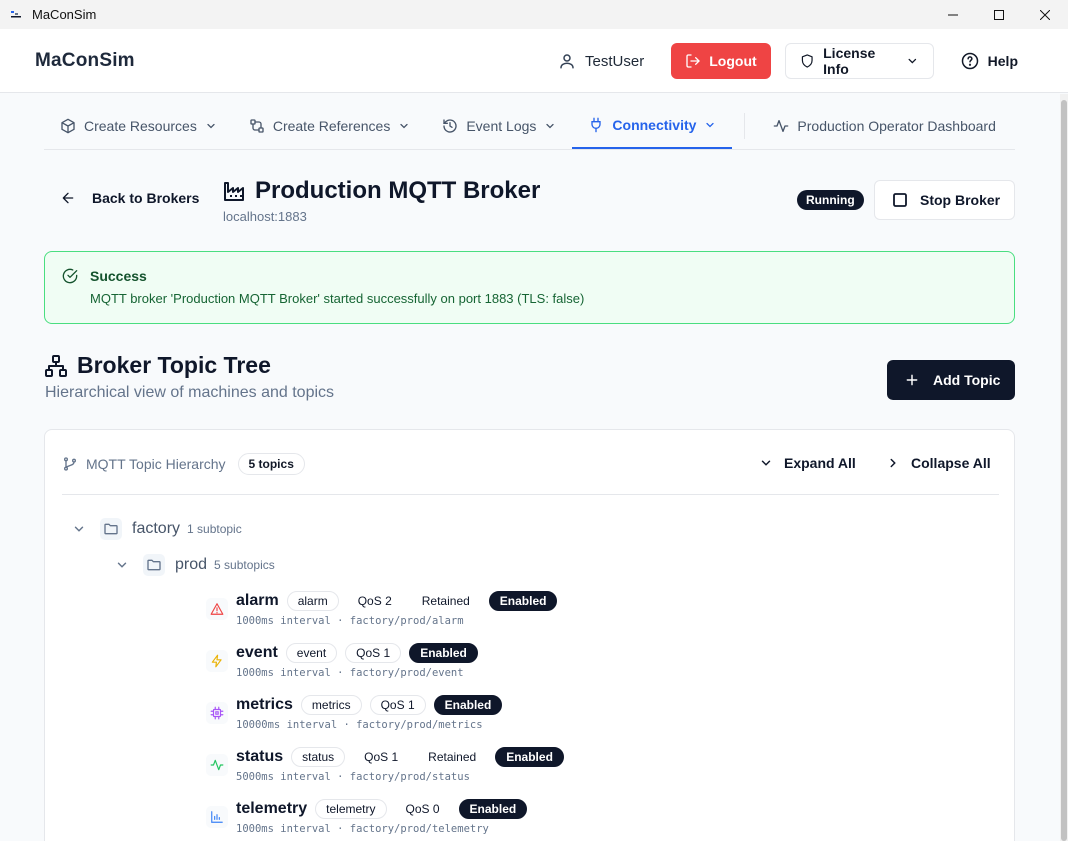 This screenshot has height=841, width=1068. I want to click on brand-logo: MaConSim, so click(85, 61).